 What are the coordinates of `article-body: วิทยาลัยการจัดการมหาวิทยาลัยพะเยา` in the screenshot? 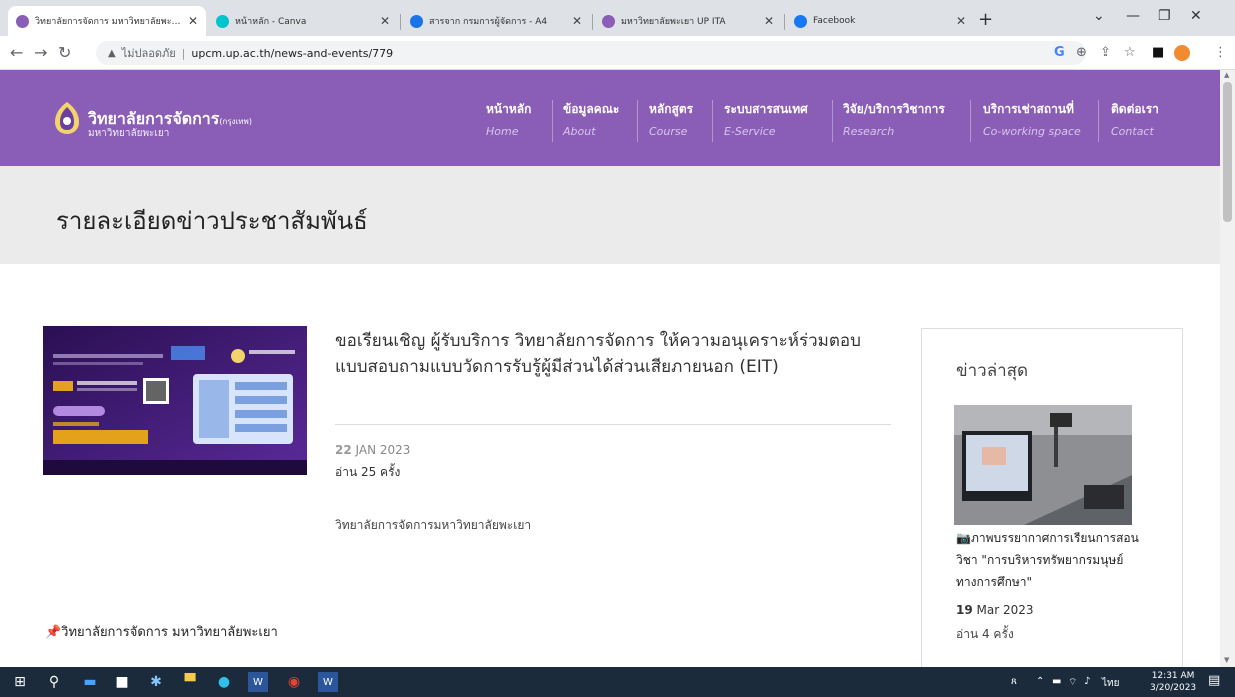 It's located at (433, 525).